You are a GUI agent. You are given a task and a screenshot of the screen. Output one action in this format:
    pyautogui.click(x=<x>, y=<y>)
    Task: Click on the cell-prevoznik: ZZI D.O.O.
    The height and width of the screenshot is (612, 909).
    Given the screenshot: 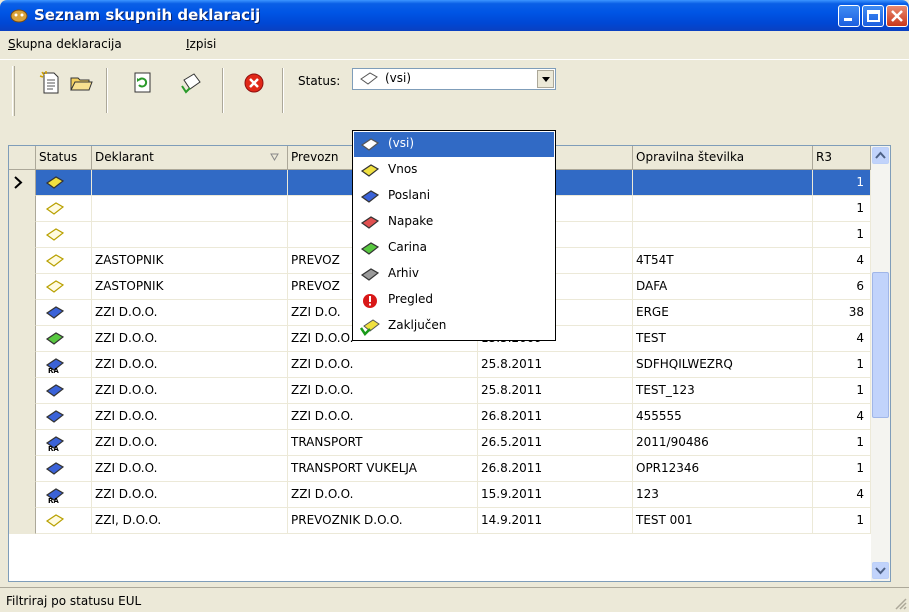 What is the action you would take?
    pyautogui.click(x=383, y=391)
    